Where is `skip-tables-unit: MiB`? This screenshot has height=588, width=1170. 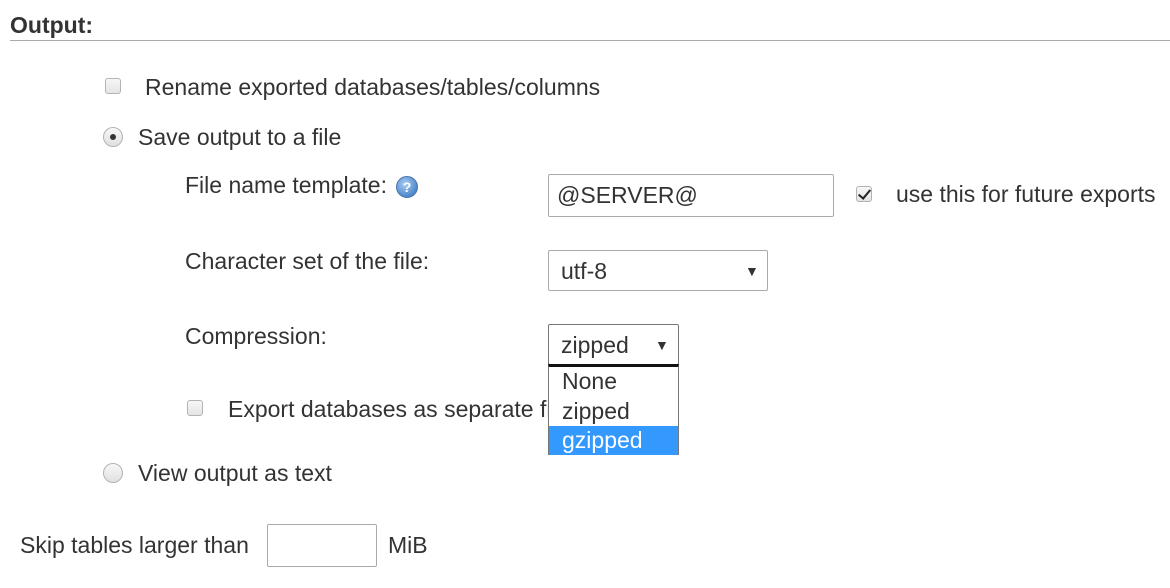
skip-tables-unit: MiB is located at coordinates (408, 545).